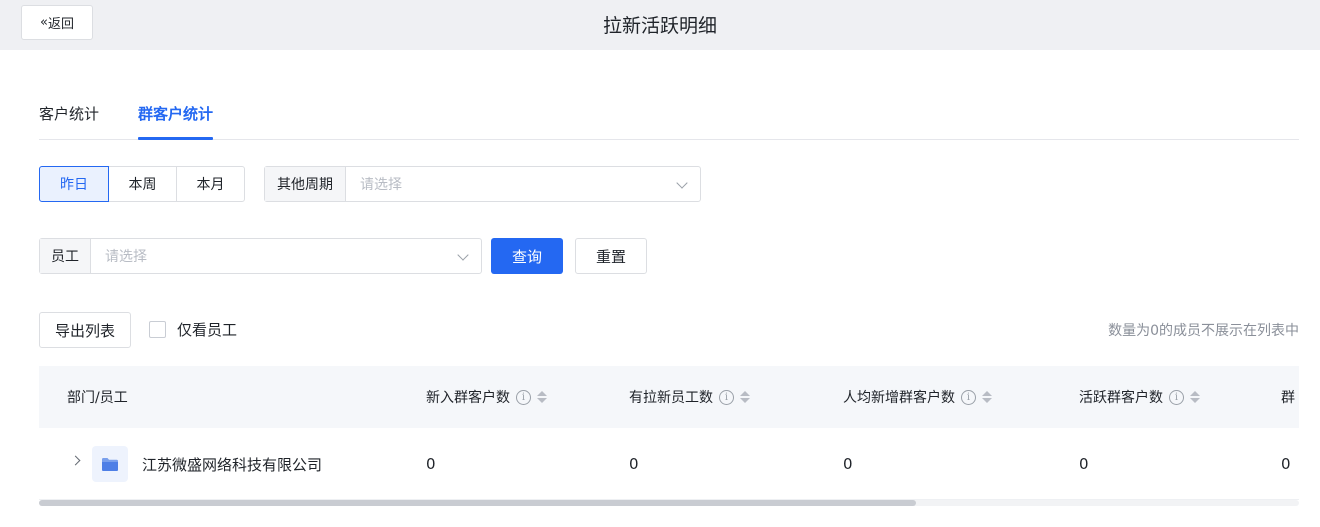 This screenshot has width=1320, height=527. I want to click on folder-icon, so click(110, 464).